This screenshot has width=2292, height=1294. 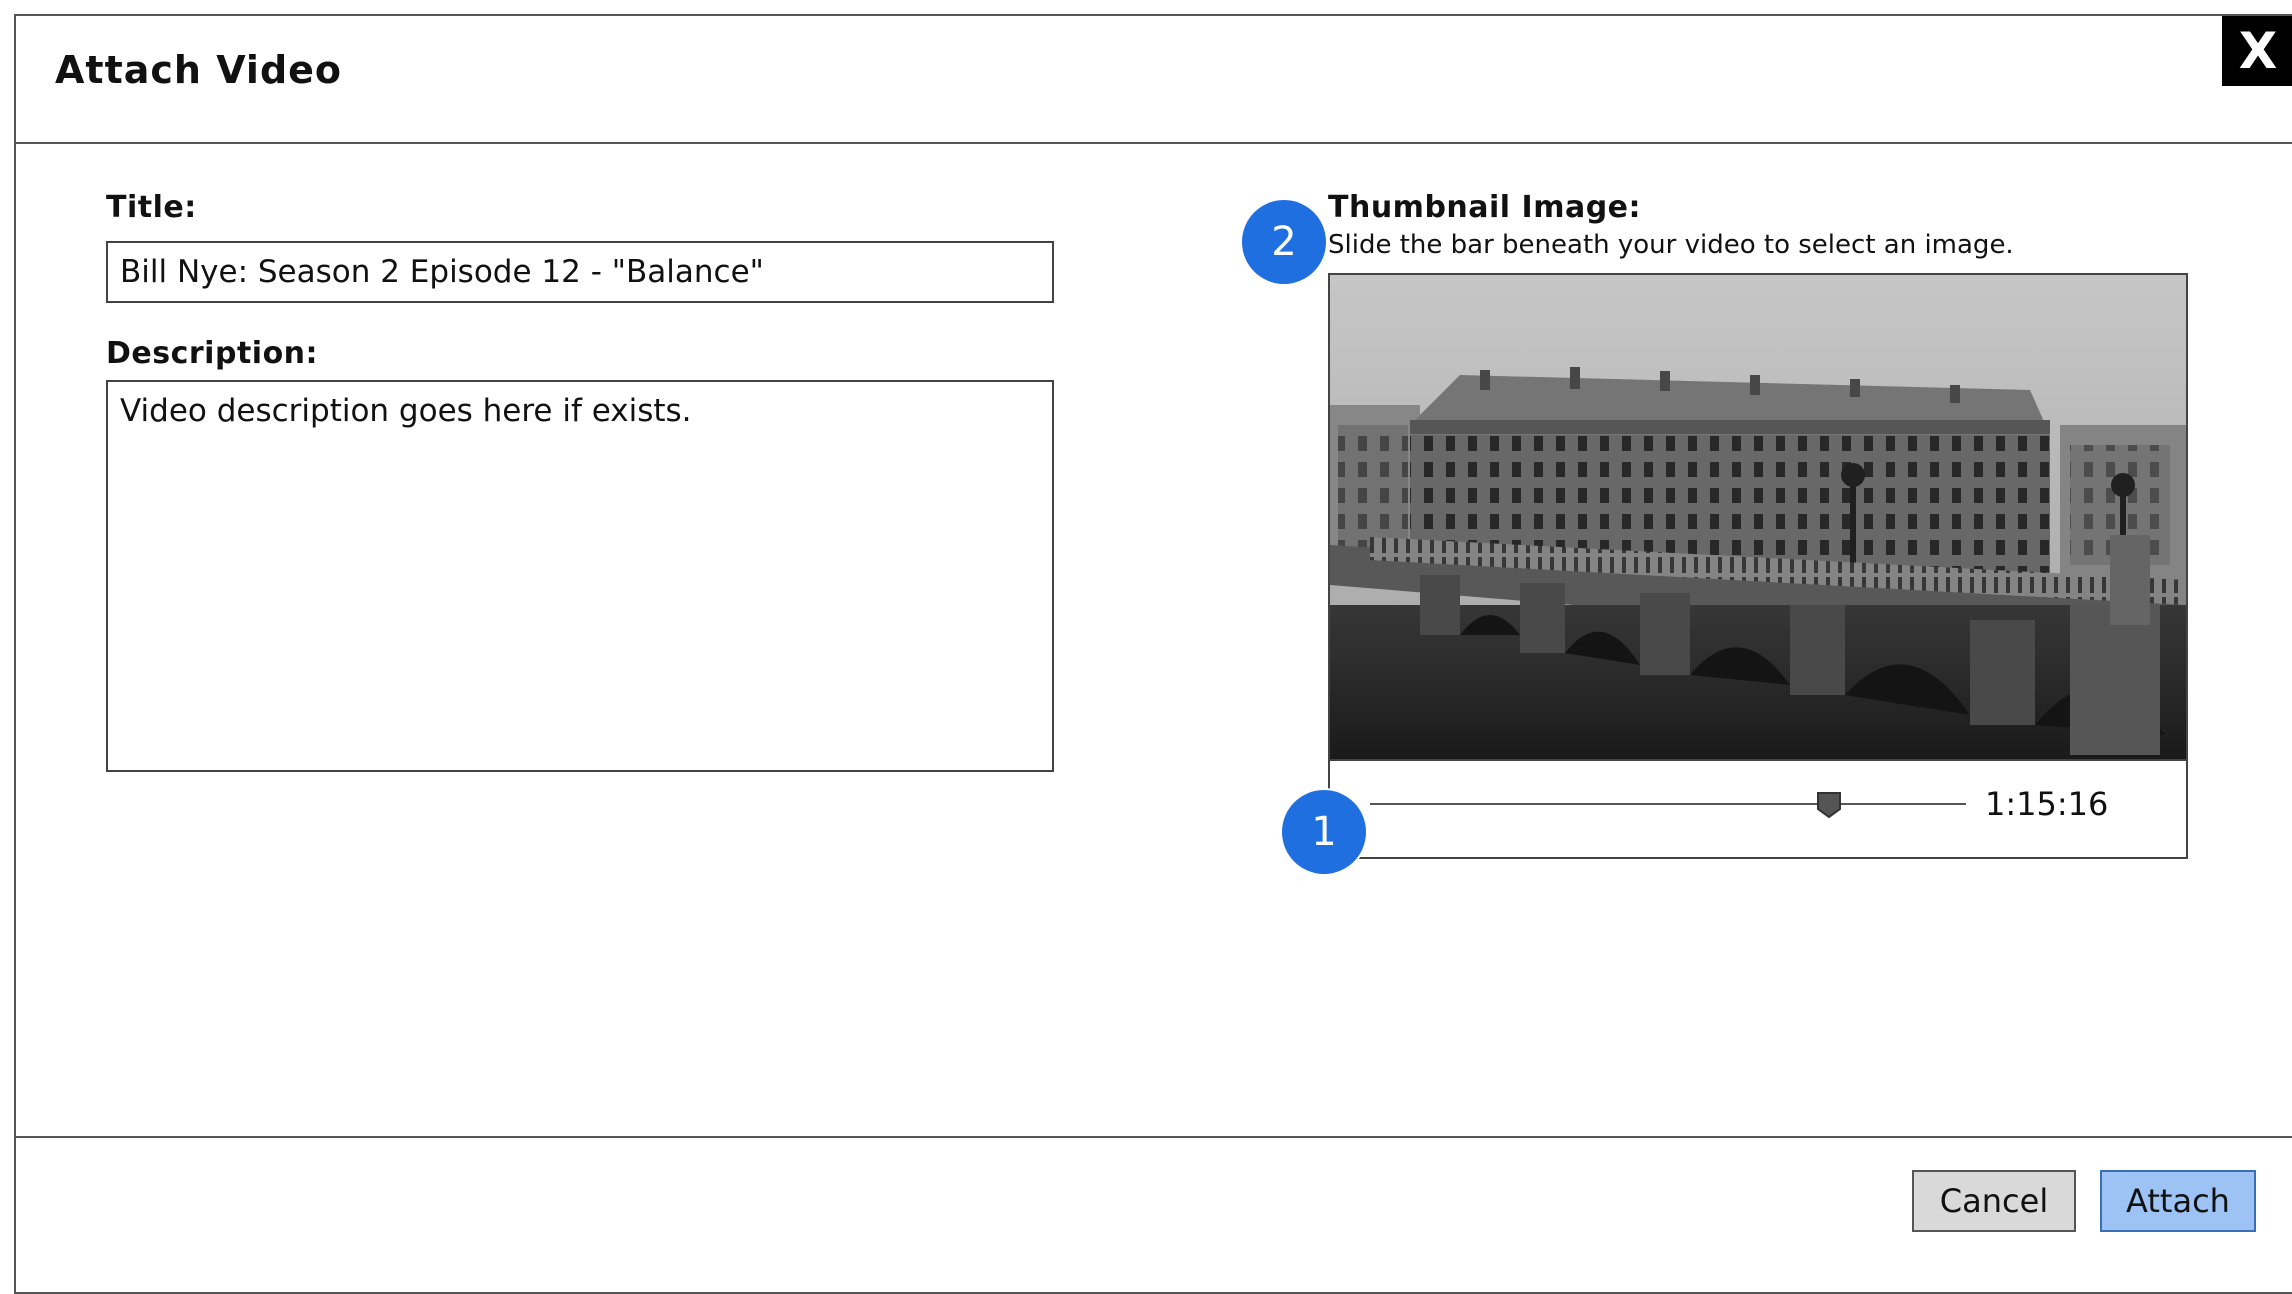 I want to click on annotation-badge-1: 1, so click(x=1324, y=832).